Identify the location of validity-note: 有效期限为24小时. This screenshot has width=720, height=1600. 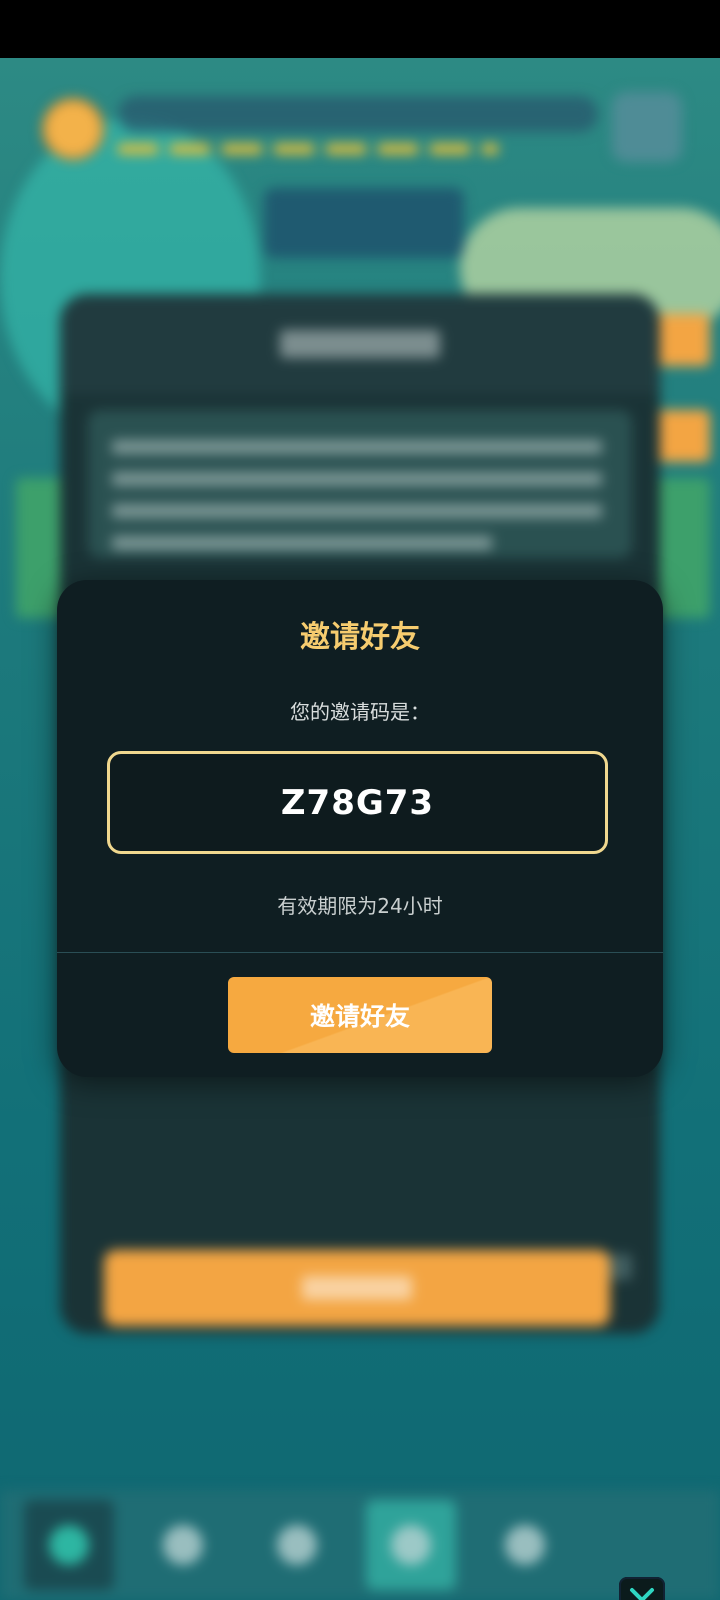
(360, 906).